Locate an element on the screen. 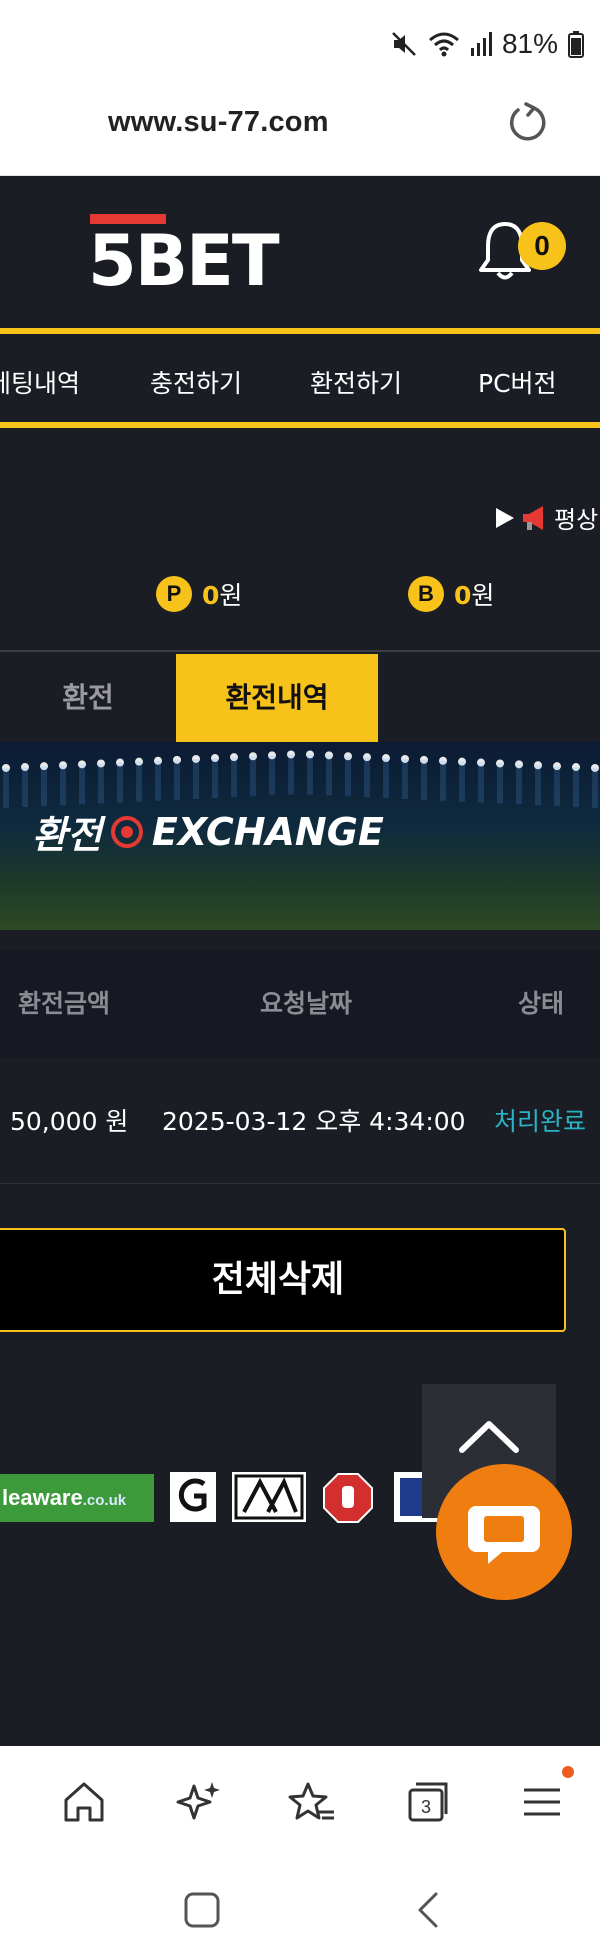  nav-item-withdraw: 환전하기 is located at coordinates (356, 382).